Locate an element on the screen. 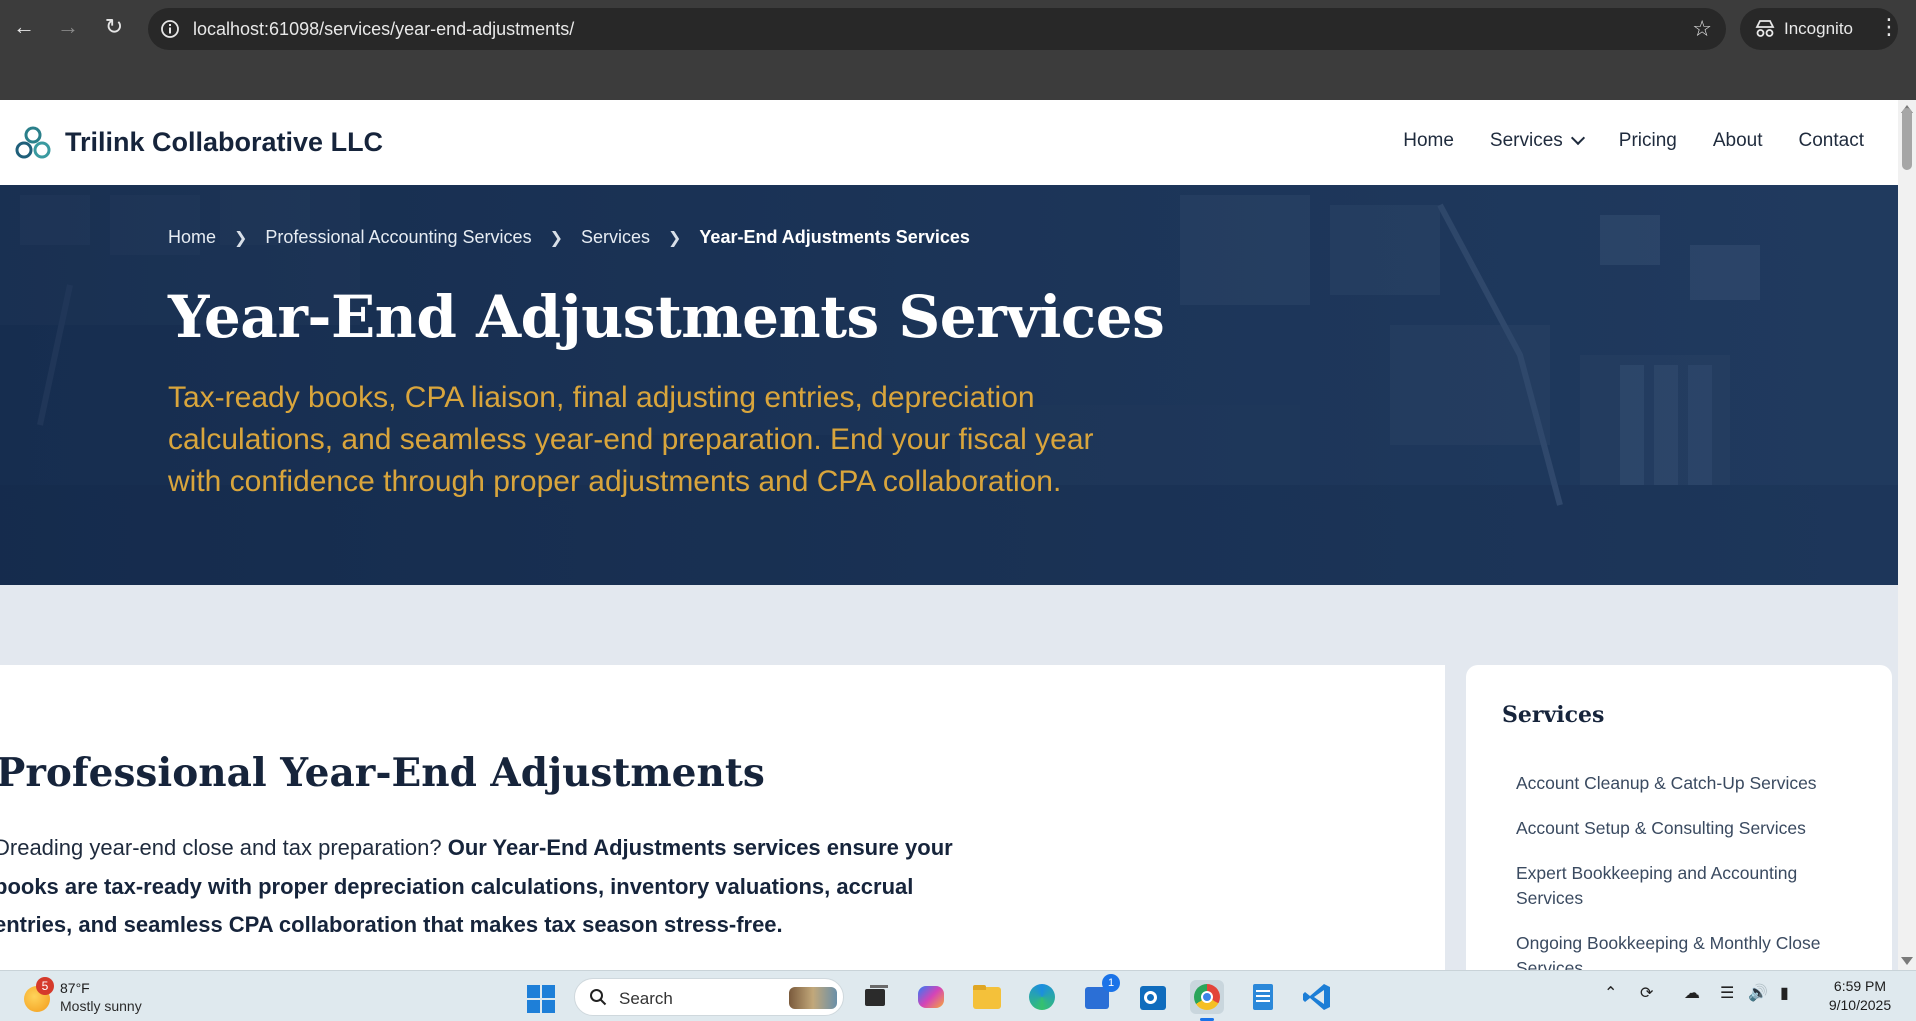  breadcrumb-professional-accounting: Professional Accounting Services is located at coordinates (398, 237).